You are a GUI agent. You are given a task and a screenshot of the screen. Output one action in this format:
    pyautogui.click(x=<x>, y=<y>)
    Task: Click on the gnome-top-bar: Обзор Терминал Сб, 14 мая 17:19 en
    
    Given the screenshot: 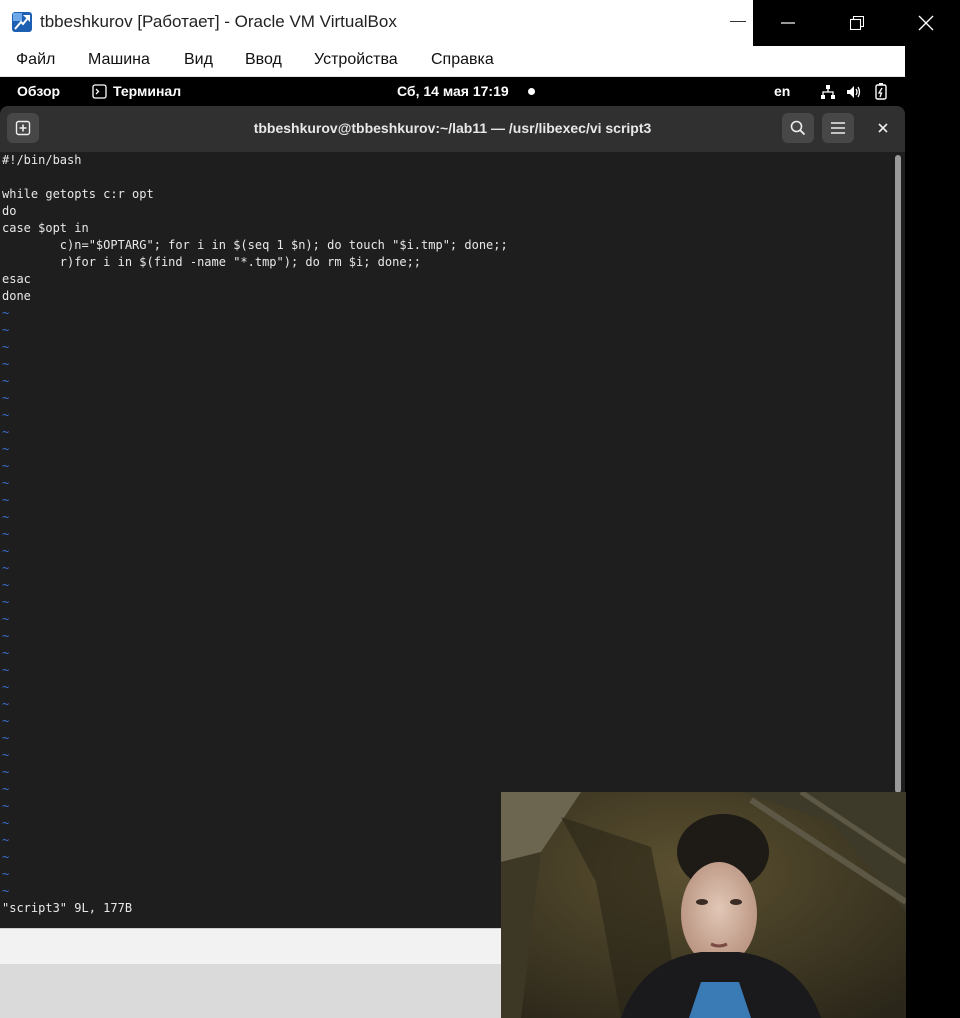 What is the action you would take?
    pyautogui.click(x=452, y=91)
    